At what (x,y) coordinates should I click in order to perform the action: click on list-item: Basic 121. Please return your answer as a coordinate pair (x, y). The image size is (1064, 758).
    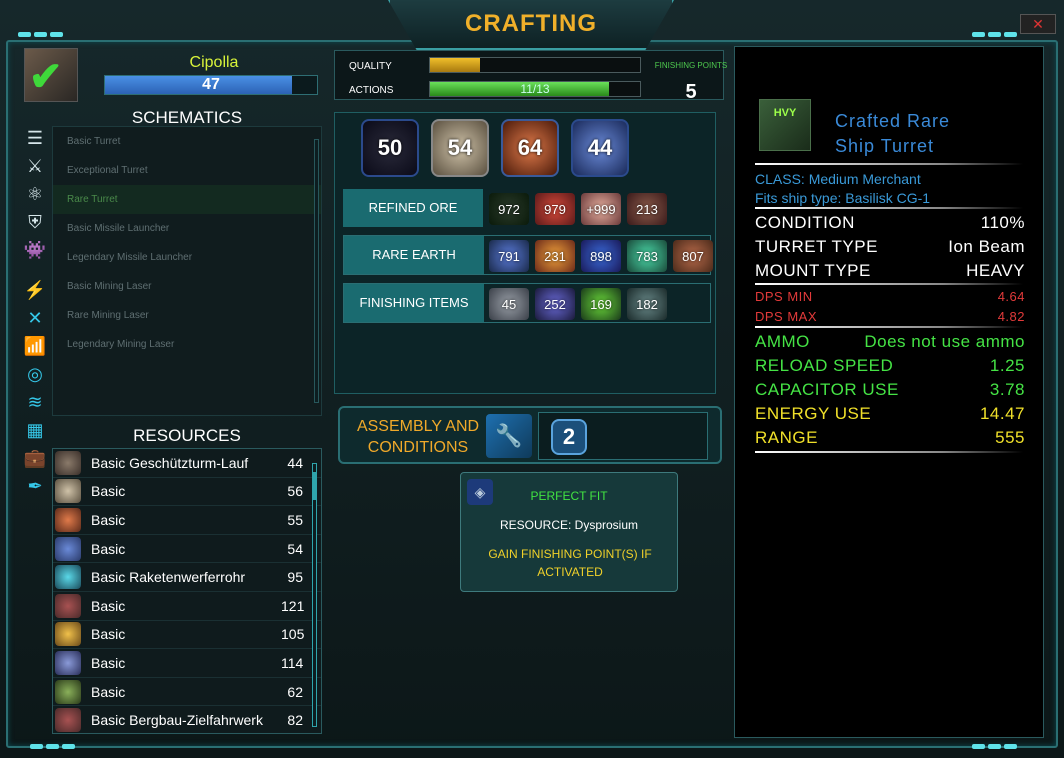
    Looking at the image, I should click on (187, 606).